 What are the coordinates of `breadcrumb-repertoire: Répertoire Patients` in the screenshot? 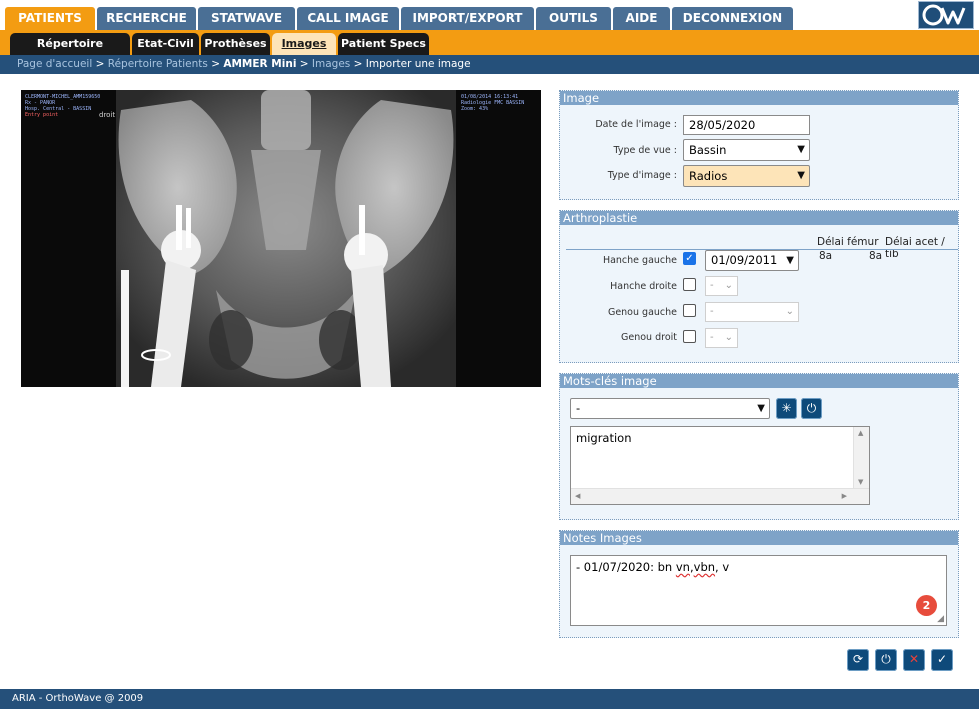 It's located at (158, 64).